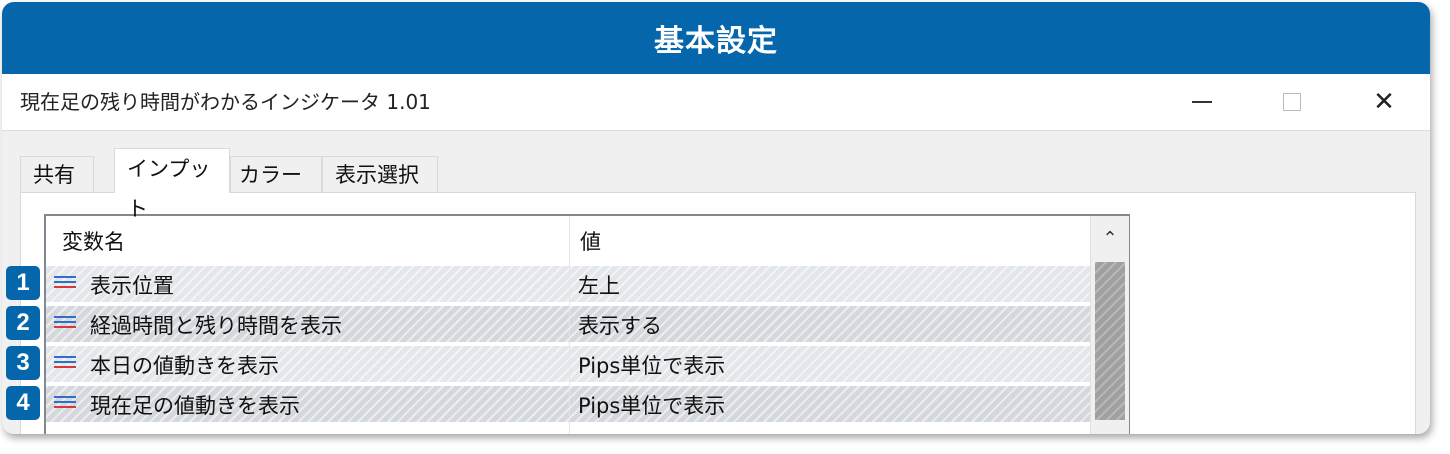 The image size is (1450, 454). I want to click on tab-input: インプット, so click(172, 184).